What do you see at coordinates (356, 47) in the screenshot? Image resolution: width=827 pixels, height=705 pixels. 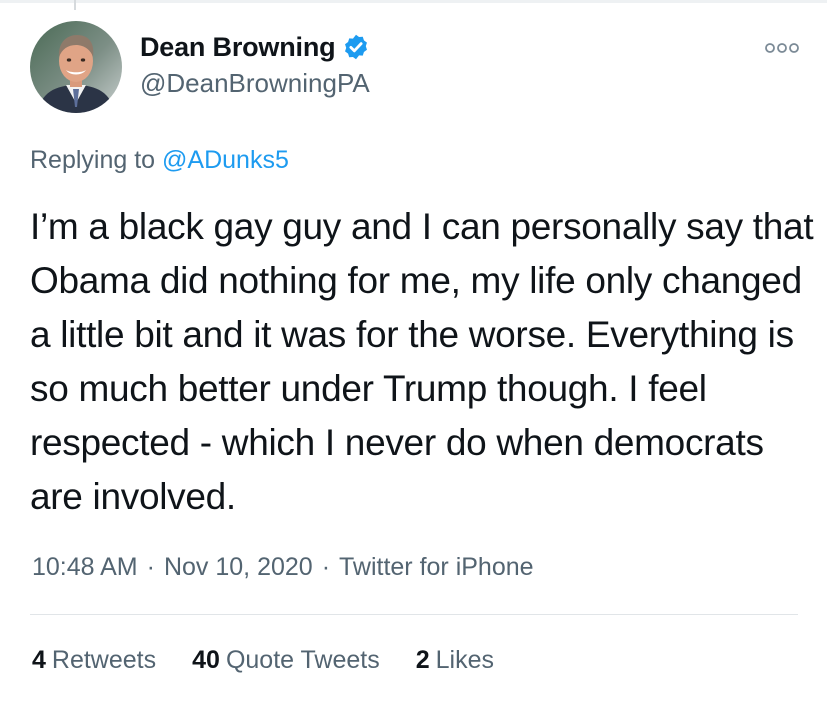 I see `verified-badge-icon` at bounding box center [356, 47].